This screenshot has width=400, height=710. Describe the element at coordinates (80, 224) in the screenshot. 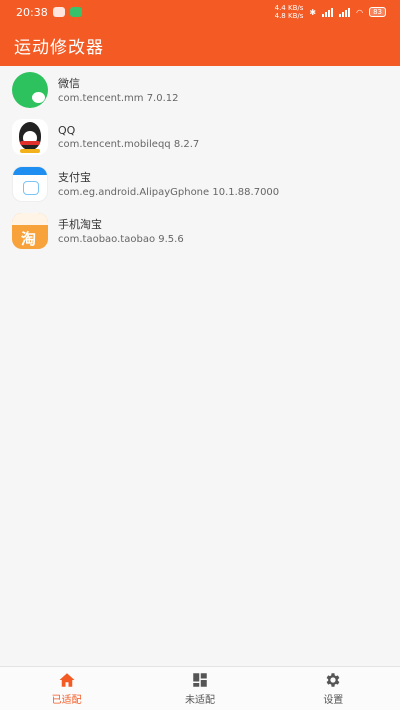

I see `app-name: 手机淘宝` at that location.